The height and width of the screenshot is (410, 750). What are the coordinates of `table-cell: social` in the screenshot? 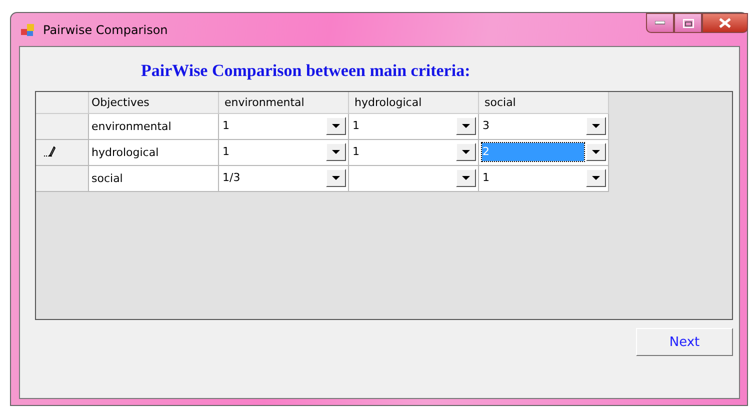 It's located at (153, 178).